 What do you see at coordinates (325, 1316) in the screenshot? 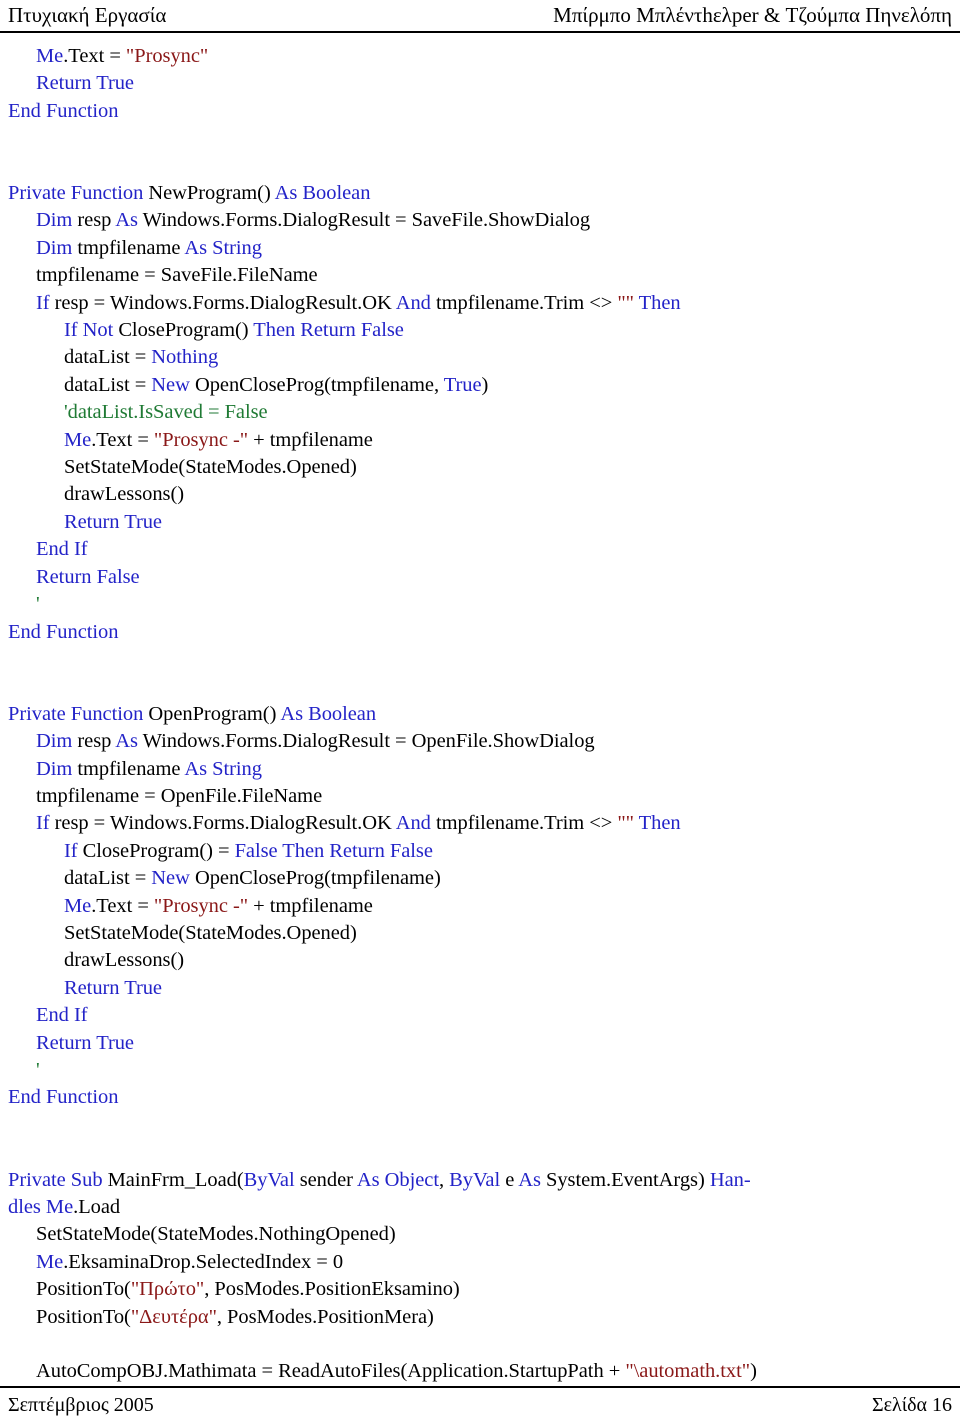
I see `code-token-pln: , PosModes.PositionMera)` at bounding box center [325, 1316].